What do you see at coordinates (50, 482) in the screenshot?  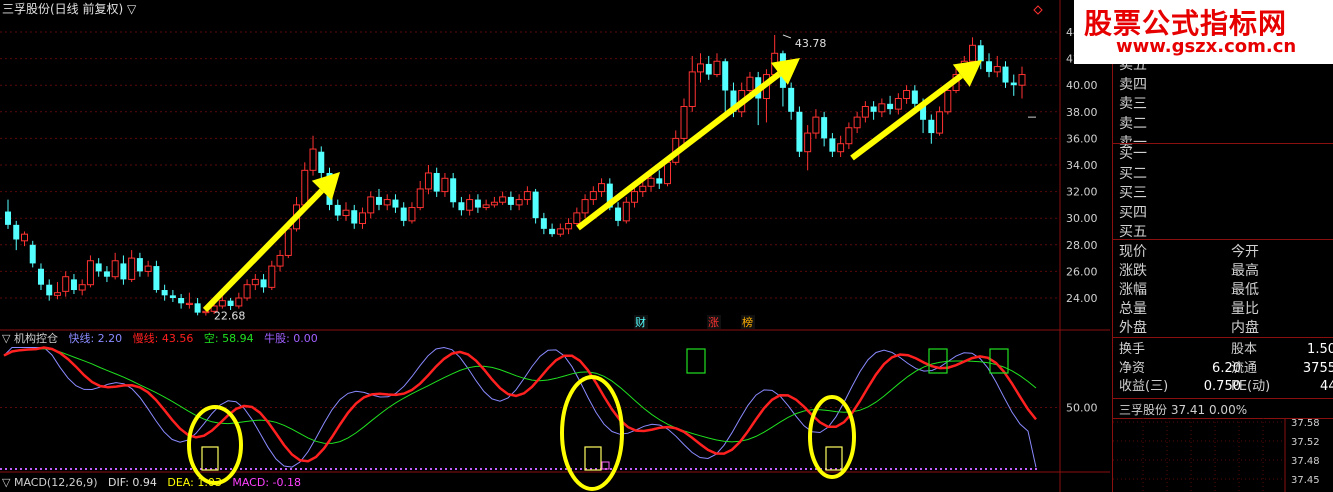 I see `macd-name: ▽ MACD(12,26,9)` at bounding box center [50, 482].